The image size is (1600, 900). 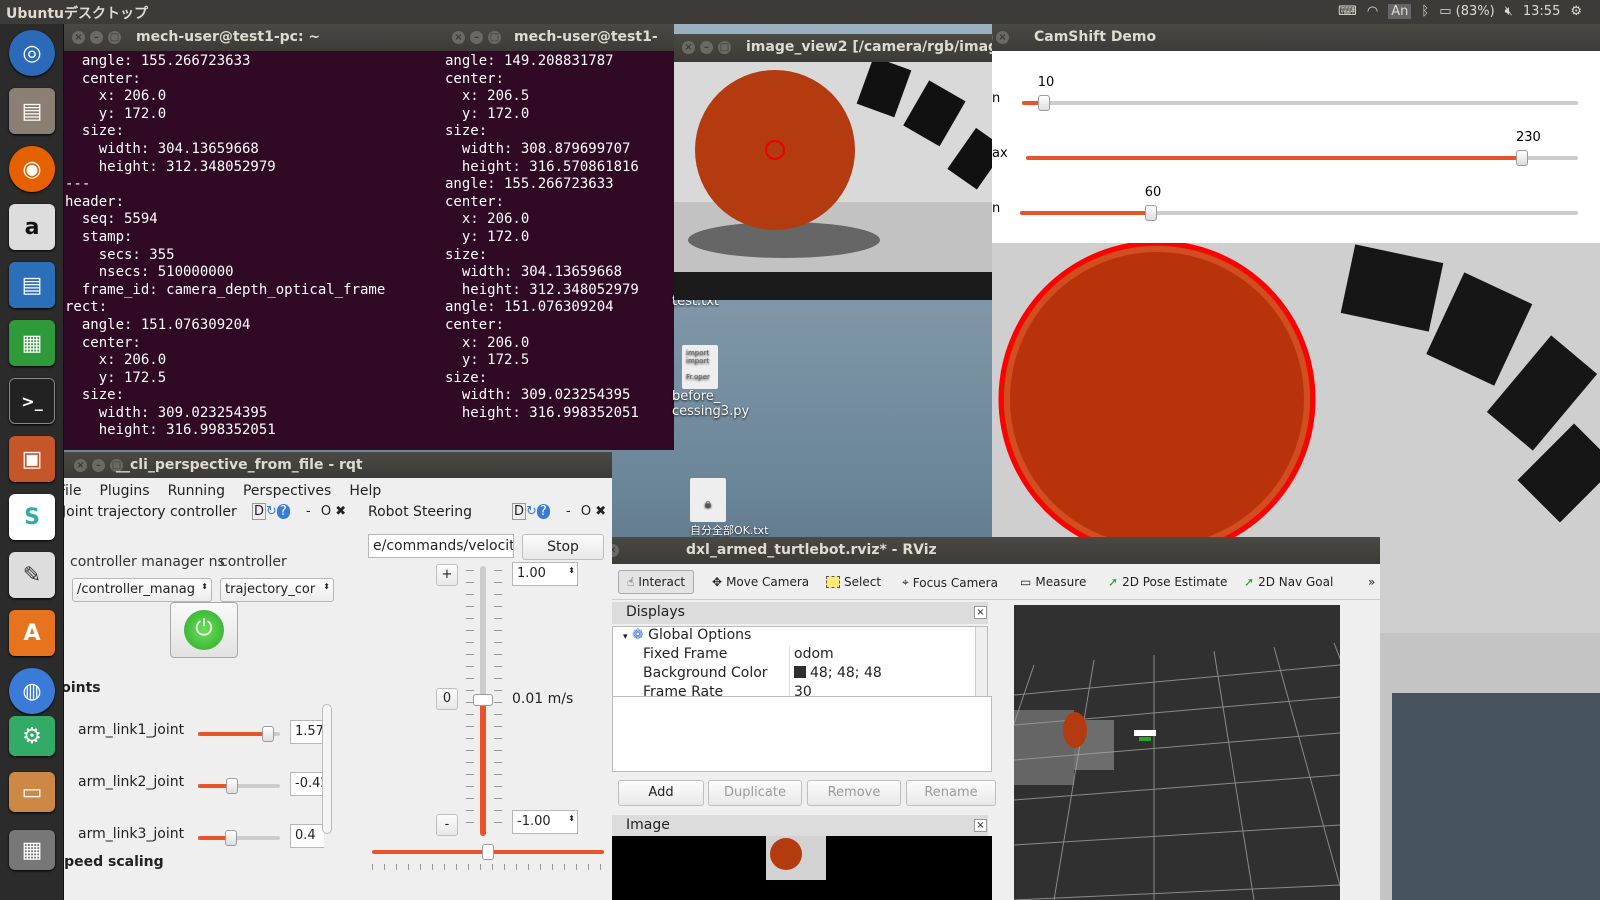 What do you see at coordinates (340, 511) in the screenshot?
I see `close-plugin-icon: ✖` at bounding box center [340, 511].